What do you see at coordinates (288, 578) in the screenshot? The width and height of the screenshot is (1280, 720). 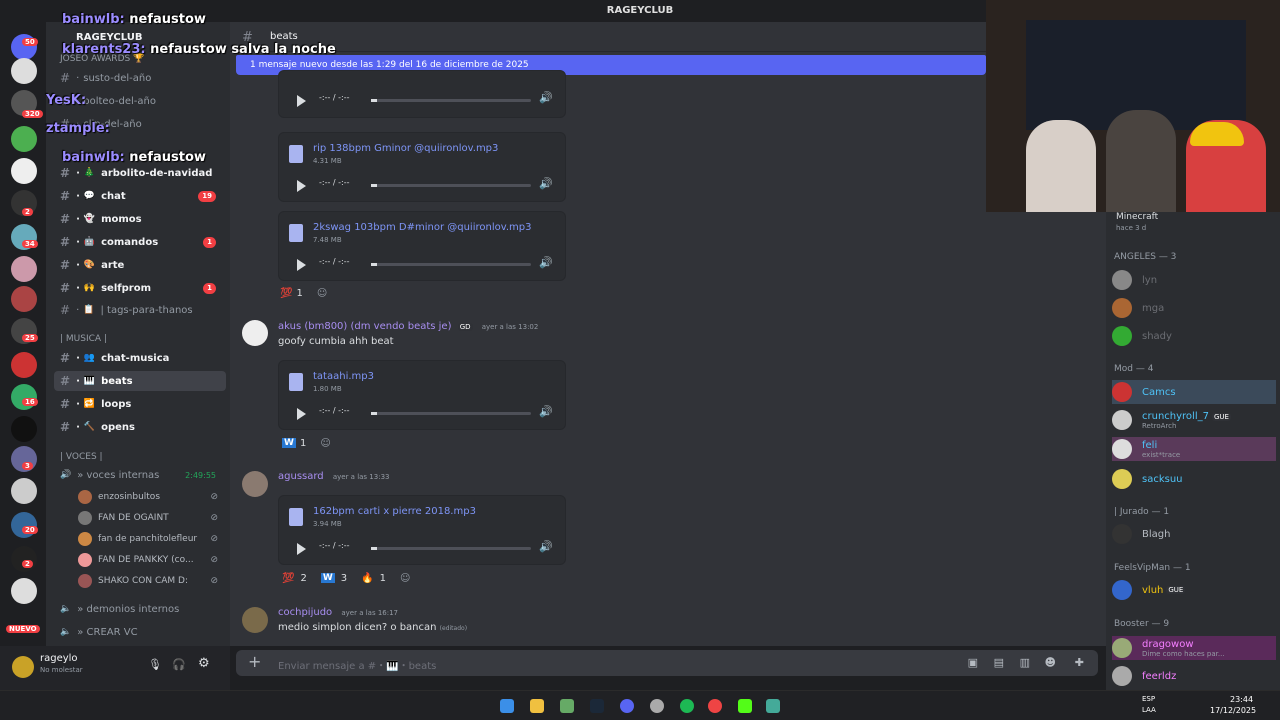 I see `hundred-emoji: 💯` at bounding box center [288, 578].